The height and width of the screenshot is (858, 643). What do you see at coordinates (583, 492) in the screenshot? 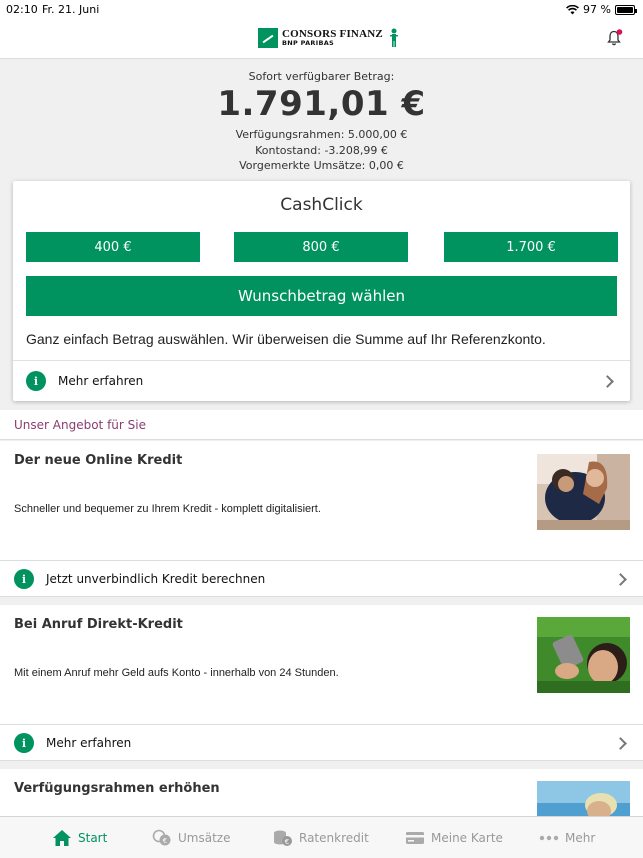
I see `couple-hug-image` at bounding box center [583, 492].